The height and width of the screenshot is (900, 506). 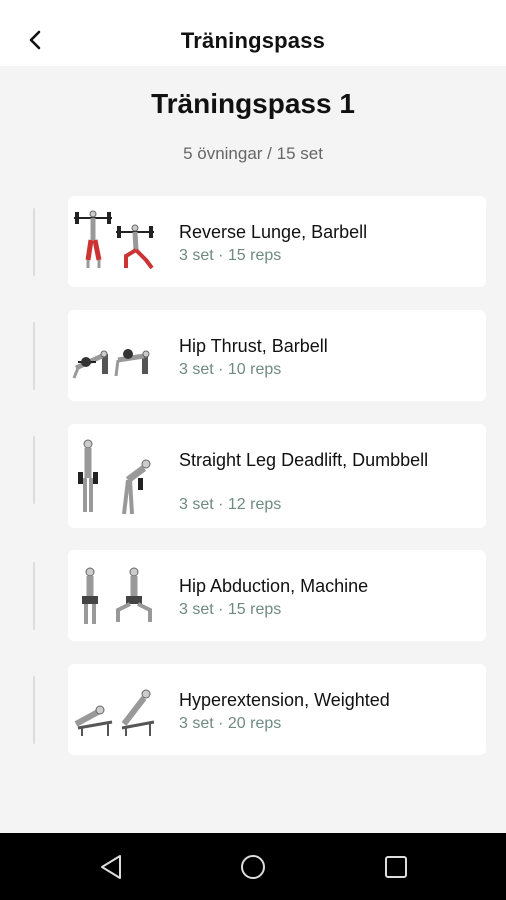 I want to click on exercise-sets-reps: 3 set · 12 reps, so click(x=230, y=504).